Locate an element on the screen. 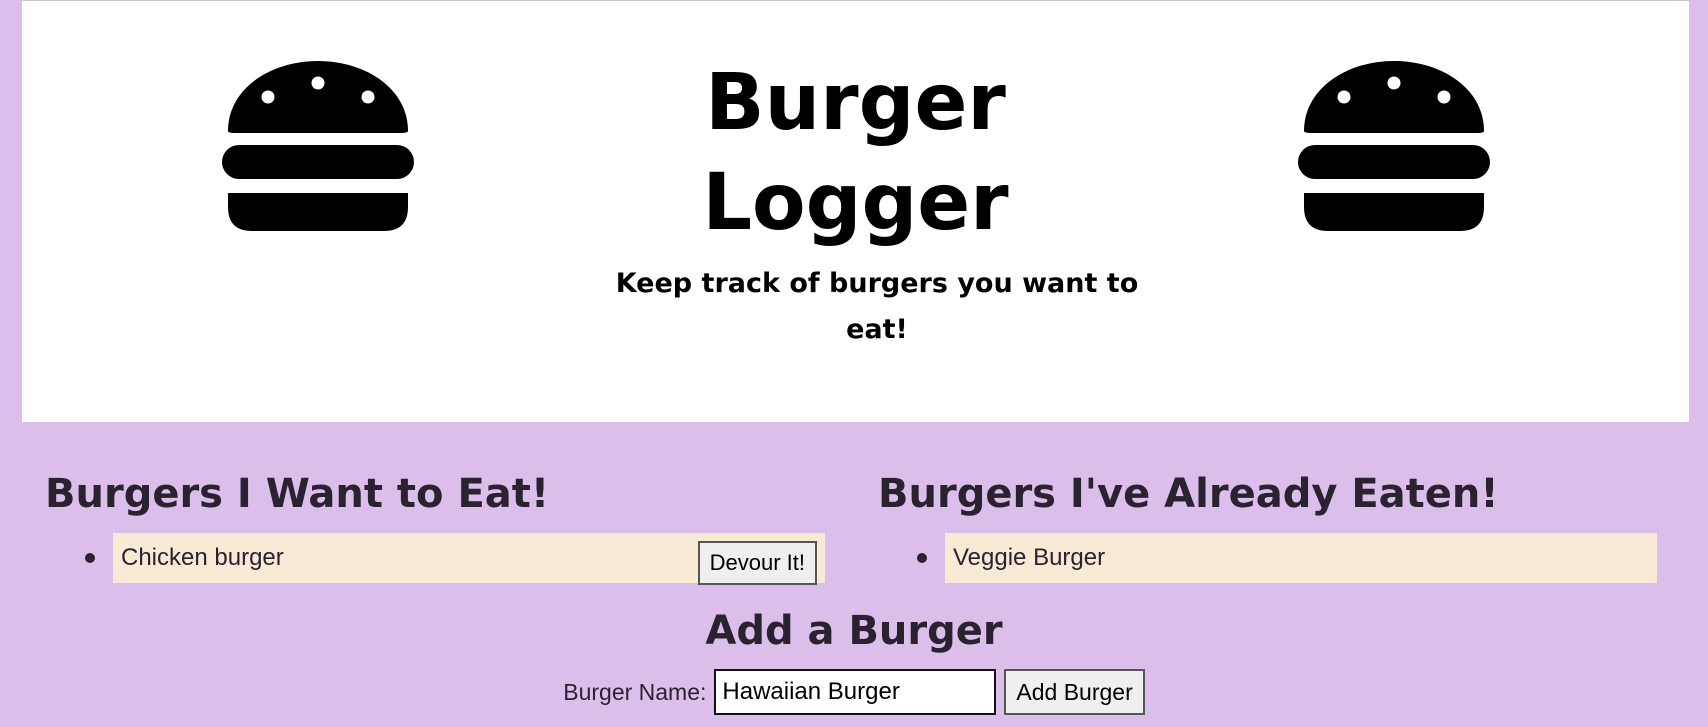 Image resolution: width=1708 pixels, height=727 pixels. page-subtitle: Keep track of burgers you want to eat! is located at coordinates (877, 306).